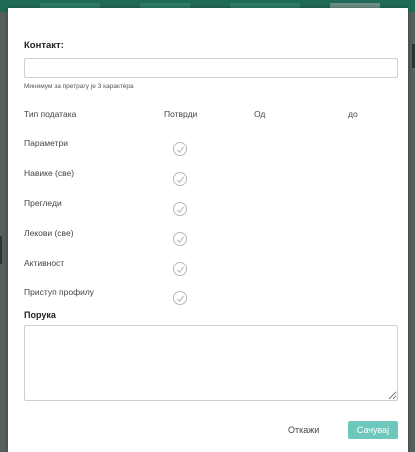 This screenshot has height=452, width=415. What do you see at coordinates (208, 272) in the screenshot?
I see `permission-row: Активност` at bounding box center [208, 272].